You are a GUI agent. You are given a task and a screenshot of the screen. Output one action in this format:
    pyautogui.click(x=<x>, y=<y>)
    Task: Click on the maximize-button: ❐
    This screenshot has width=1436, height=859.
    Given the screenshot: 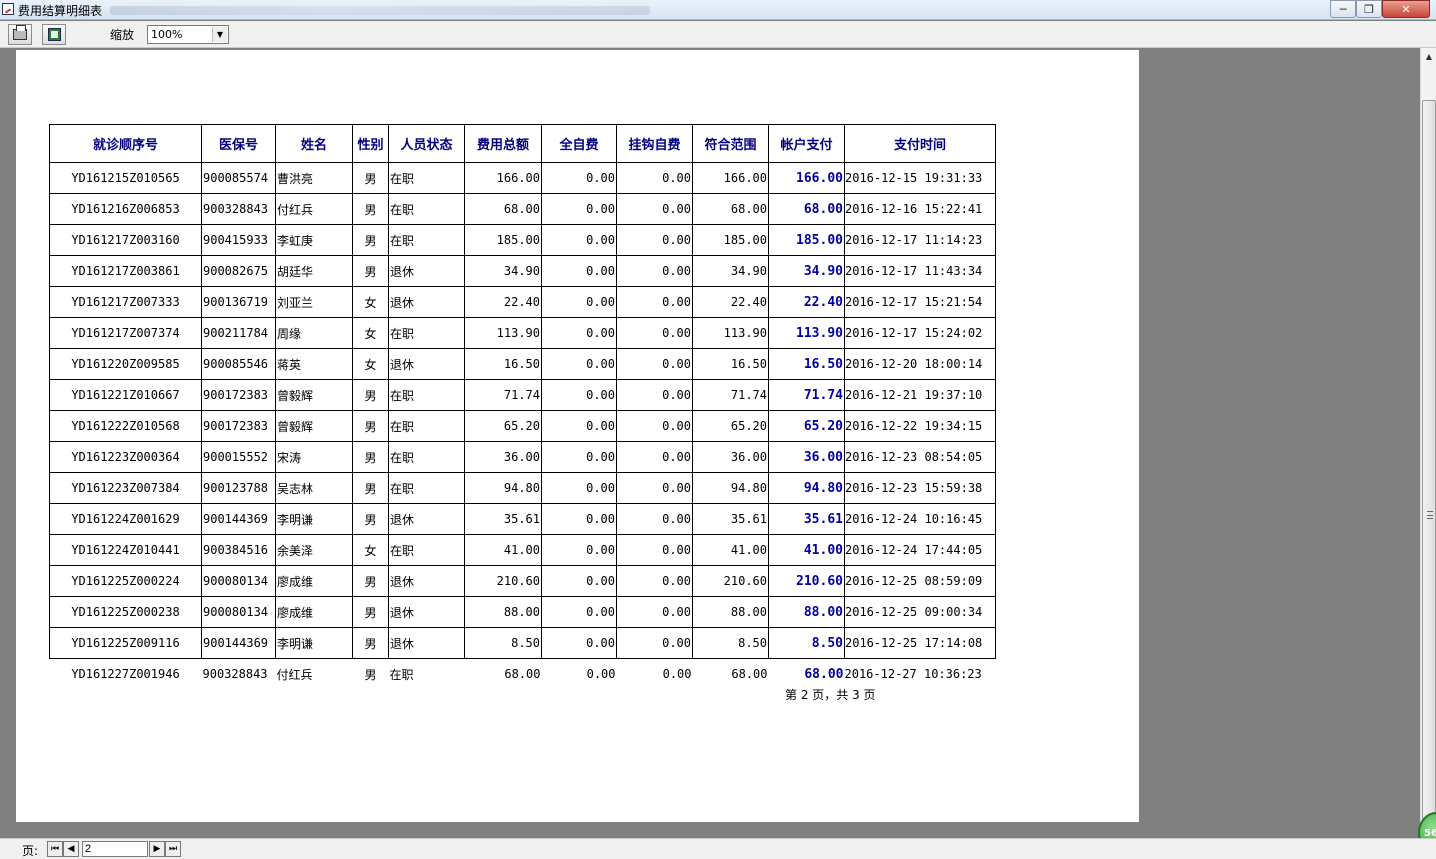 What is the action you would take?
    pyautogui.click(x=1369, y=9)
    